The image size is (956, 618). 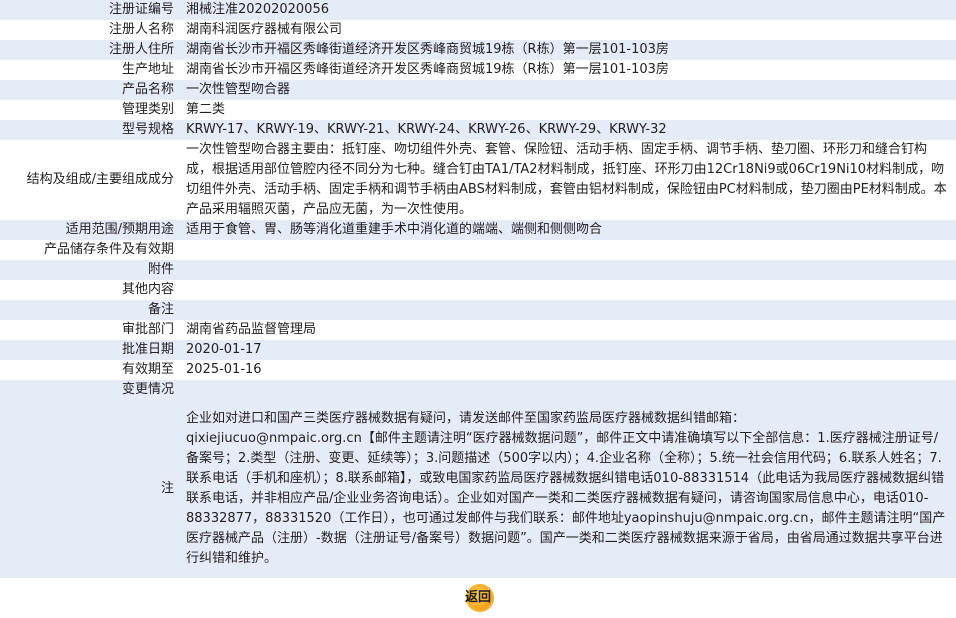 What do you see at coordinates (90, 489) in the screenshot?
I see `label-note: 注` at bounding box center [90, 489].